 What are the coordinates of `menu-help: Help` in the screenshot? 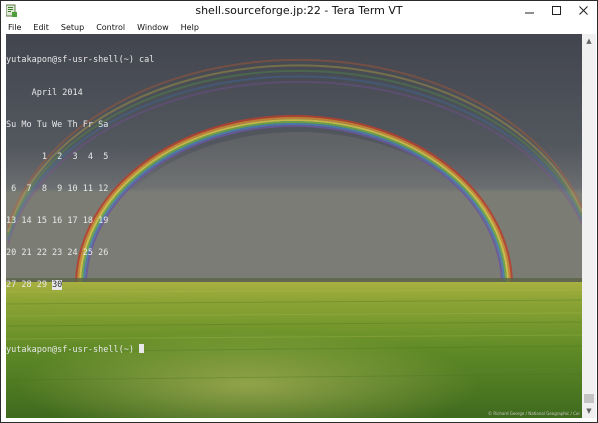 It's located at (190, 27).